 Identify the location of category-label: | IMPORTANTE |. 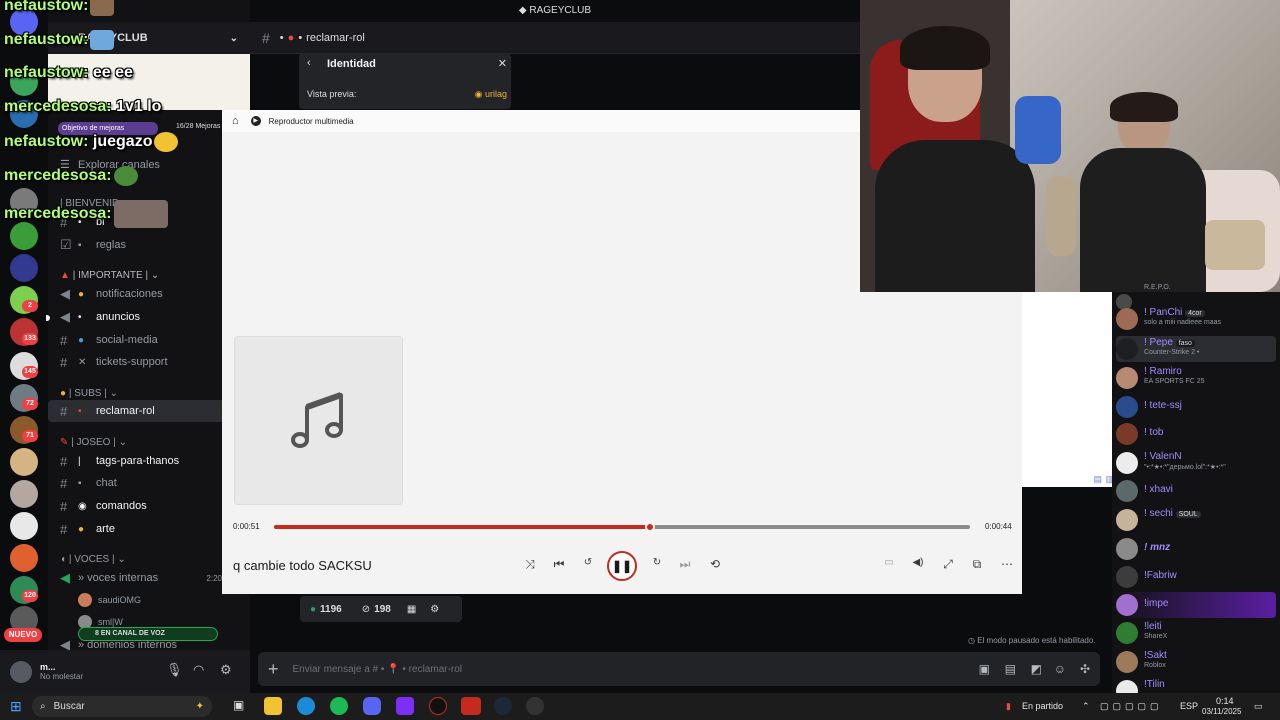
(110, 275).